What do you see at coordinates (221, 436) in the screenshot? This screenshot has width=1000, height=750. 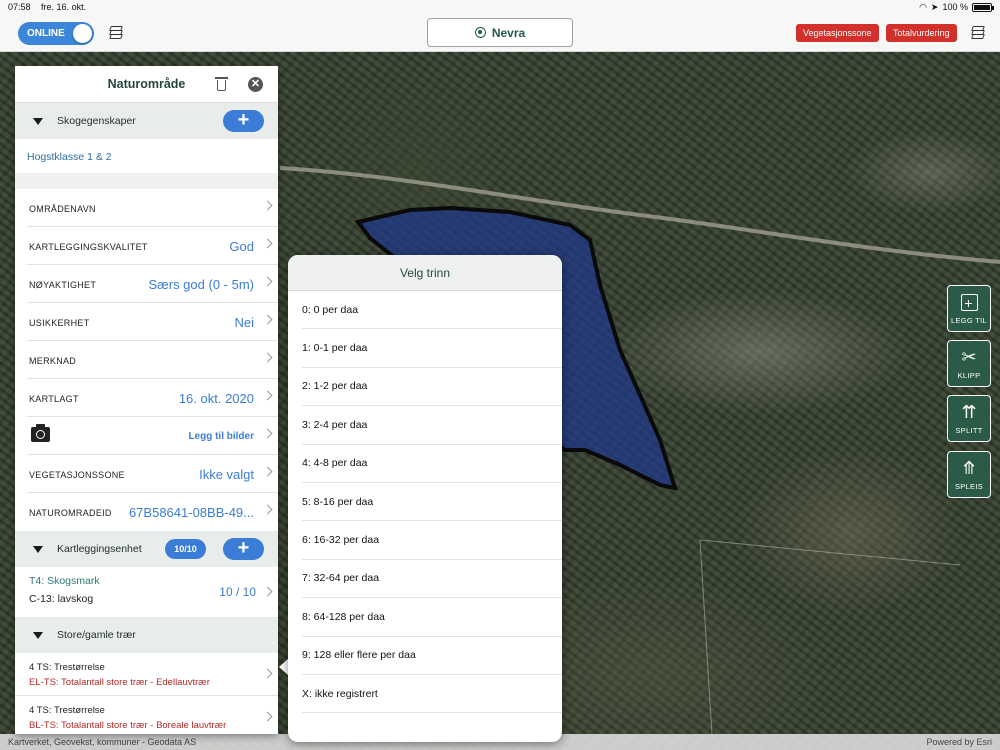 I see `add-images-link: Legg til bilder` at bounding box center [221, 436].